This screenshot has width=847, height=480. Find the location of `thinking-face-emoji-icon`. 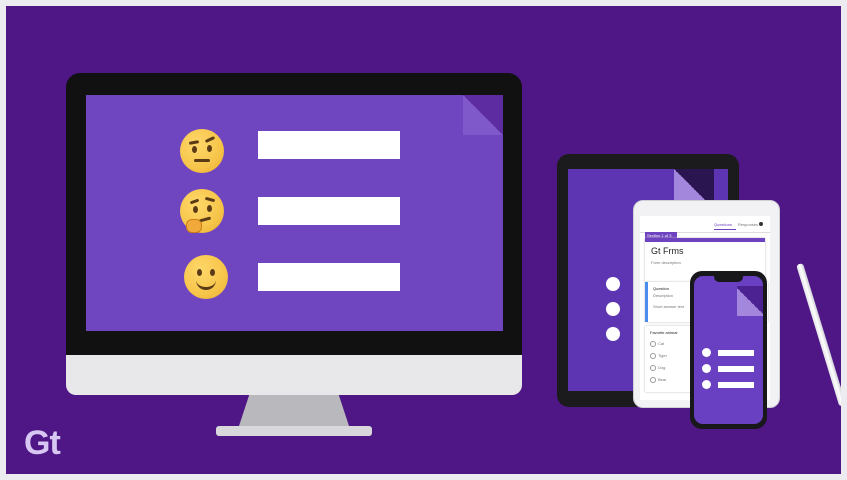

thinking-face-emoji-icon is located at coordinates (202, 211).